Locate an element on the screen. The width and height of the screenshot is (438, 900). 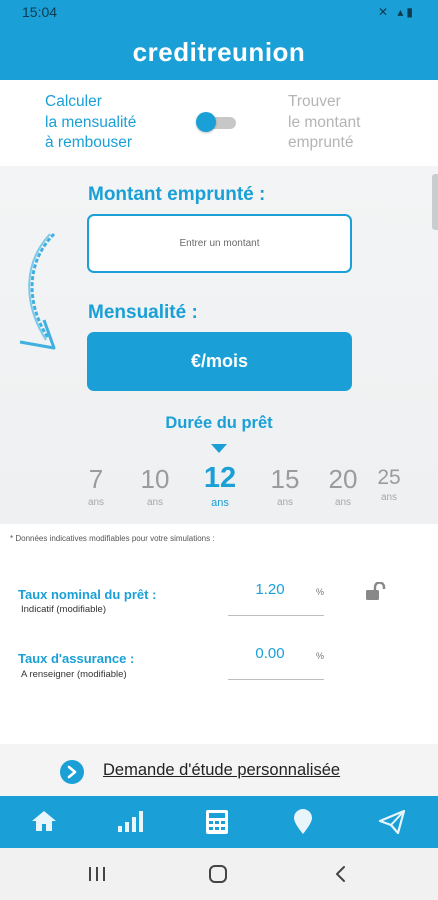
nav-calculator is located at coordinates (217, 822).